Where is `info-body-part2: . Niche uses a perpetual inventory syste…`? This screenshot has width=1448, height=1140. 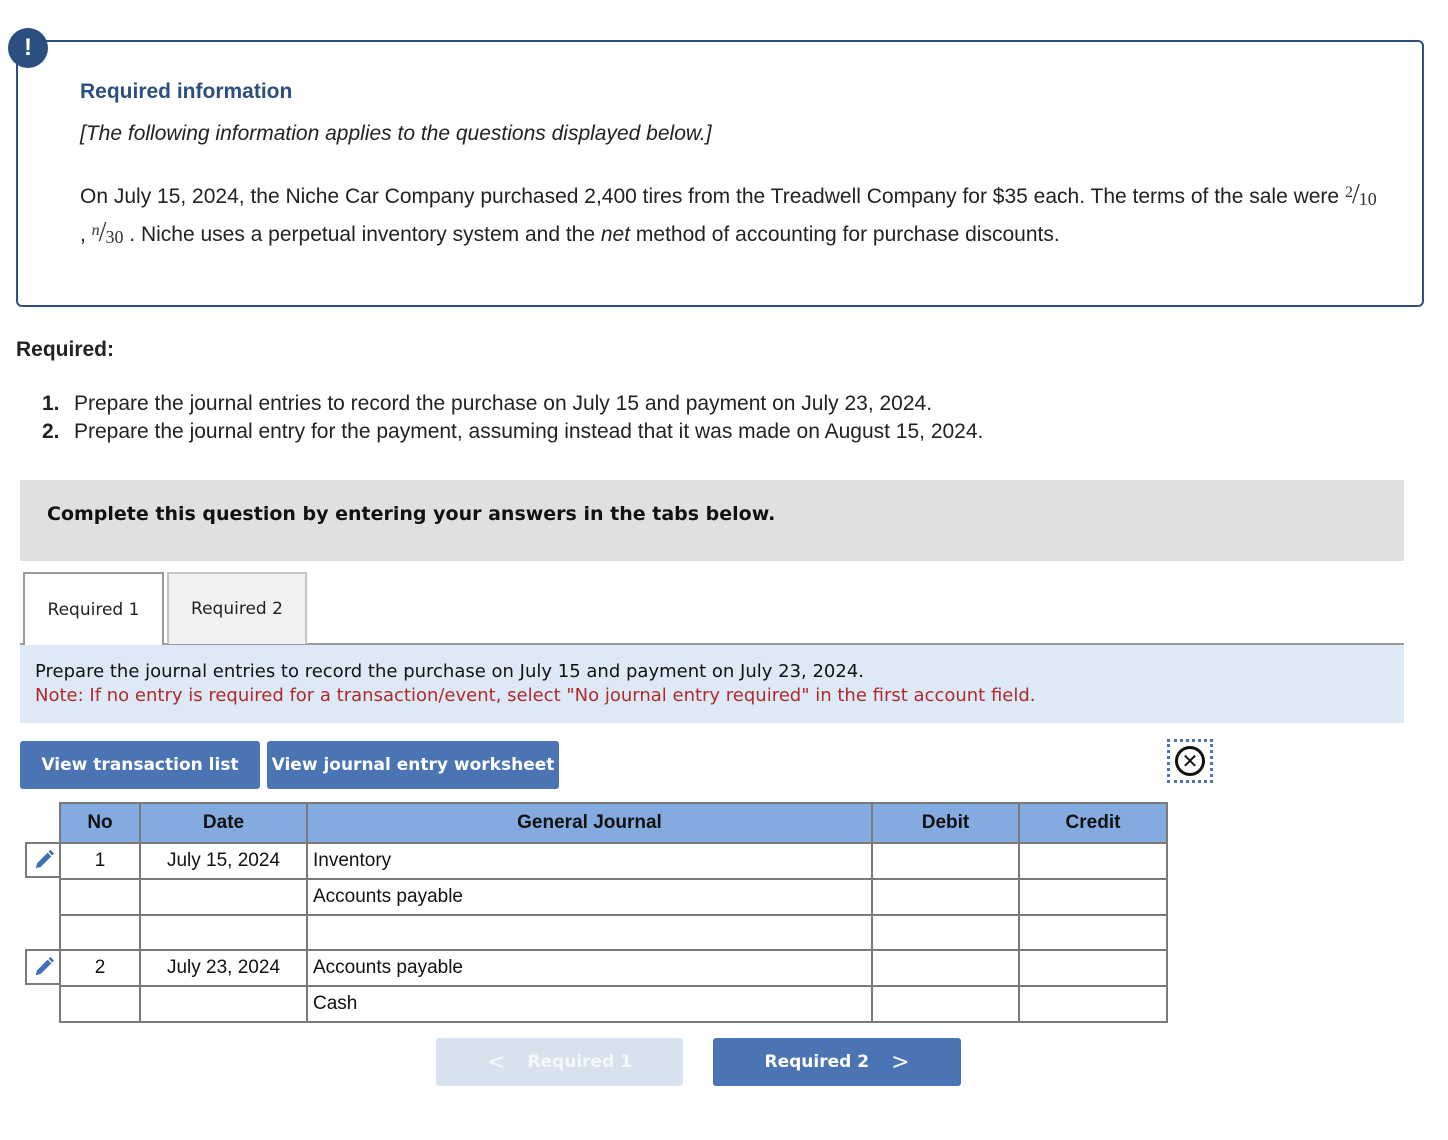
info-body-part2: . Niche uses a perpetual inventory syste… is located at coordinates (362, 234).